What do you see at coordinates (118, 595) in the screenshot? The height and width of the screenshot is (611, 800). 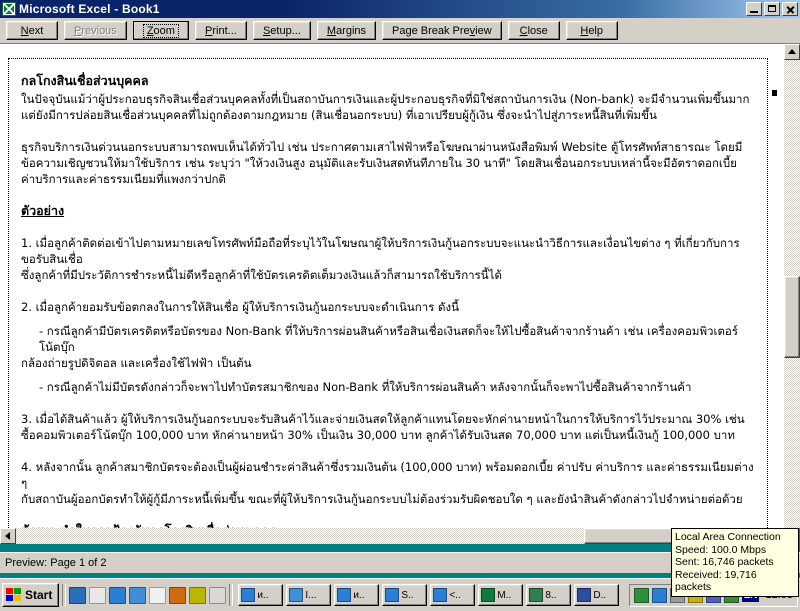 I see `internet-explorer-icon` at bounding box center [118, 595].